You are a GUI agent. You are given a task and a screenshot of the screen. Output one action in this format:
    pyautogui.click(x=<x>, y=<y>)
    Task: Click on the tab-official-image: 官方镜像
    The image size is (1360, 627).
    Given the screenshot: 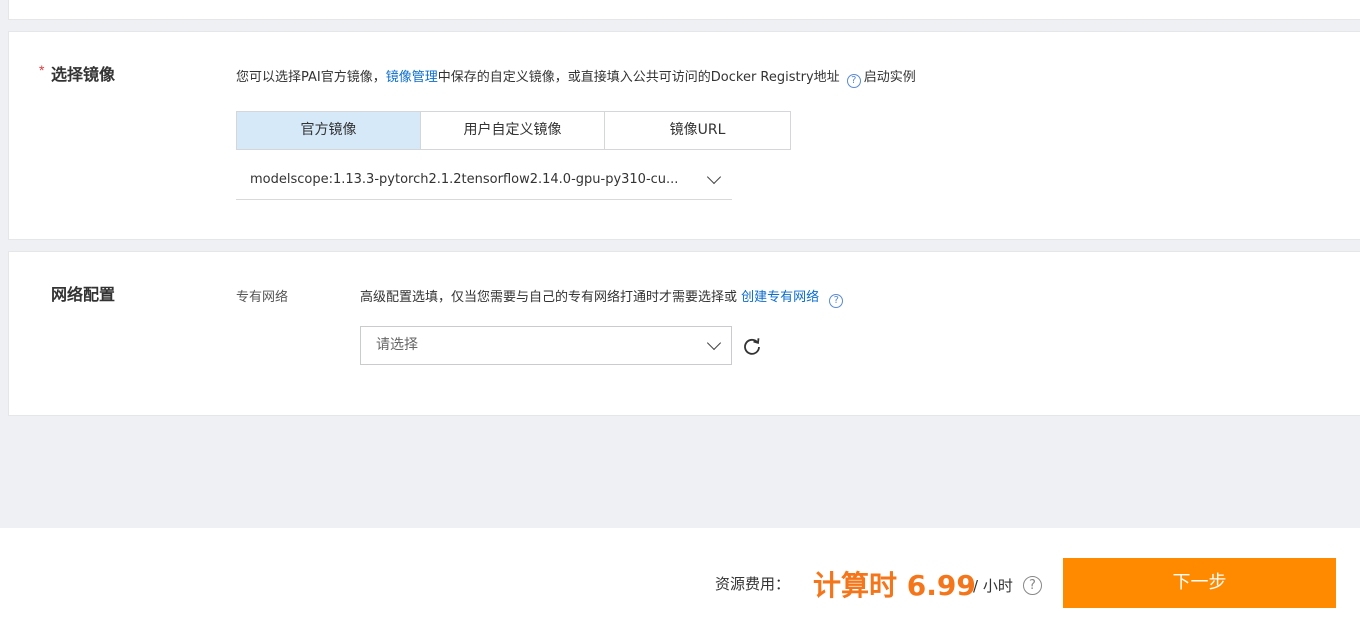 What is the action you would take?
    pyautogui.click(x=329, y=130)
    